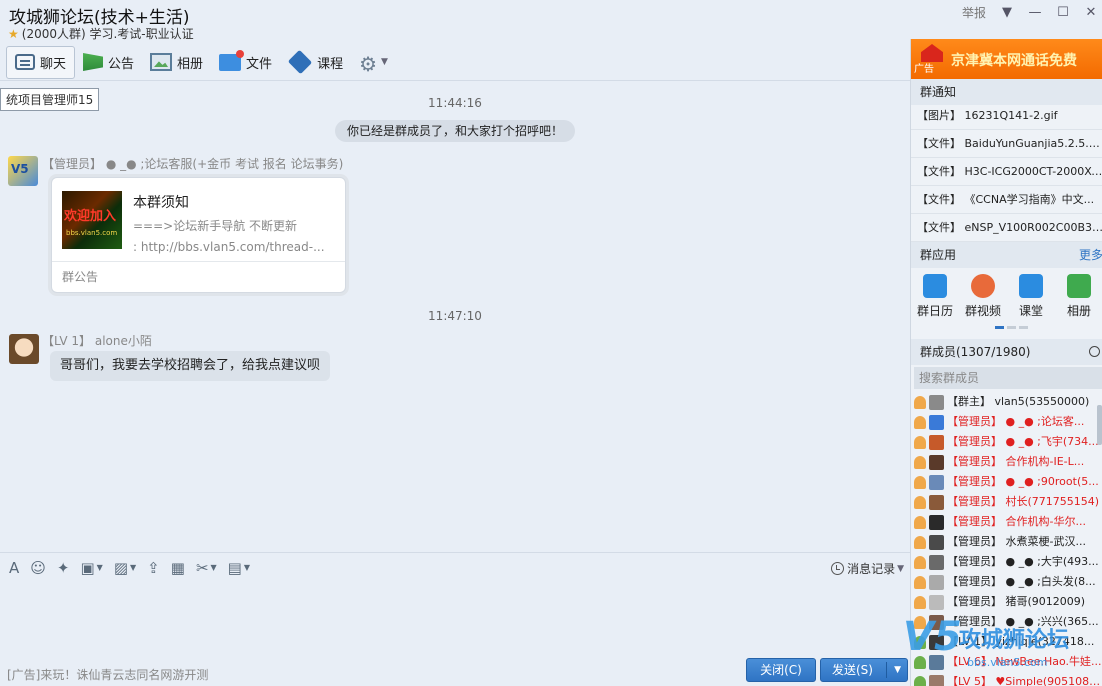  I want to click on message-sender: 【管理员】 ● _● ;论坛客服(+金币 考试 报名 论坛事务), so click(192, 163).